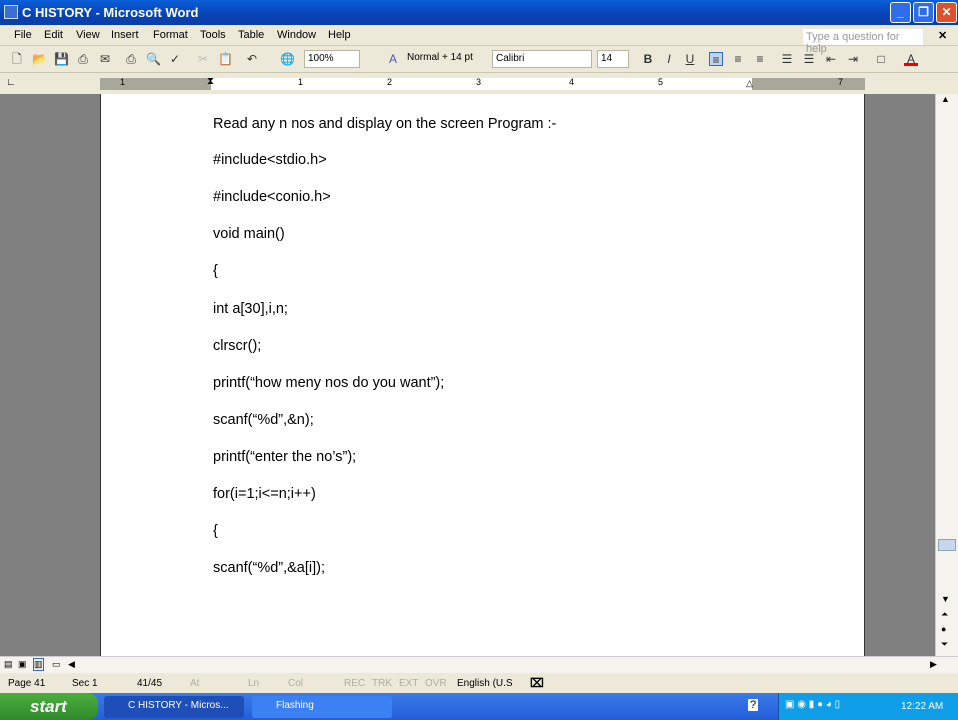 The height and width of the screenshot is (720, 958). Describe the element at coordinates (408, 683) in the screenshot. I see `status-ext: EXT` at that location.